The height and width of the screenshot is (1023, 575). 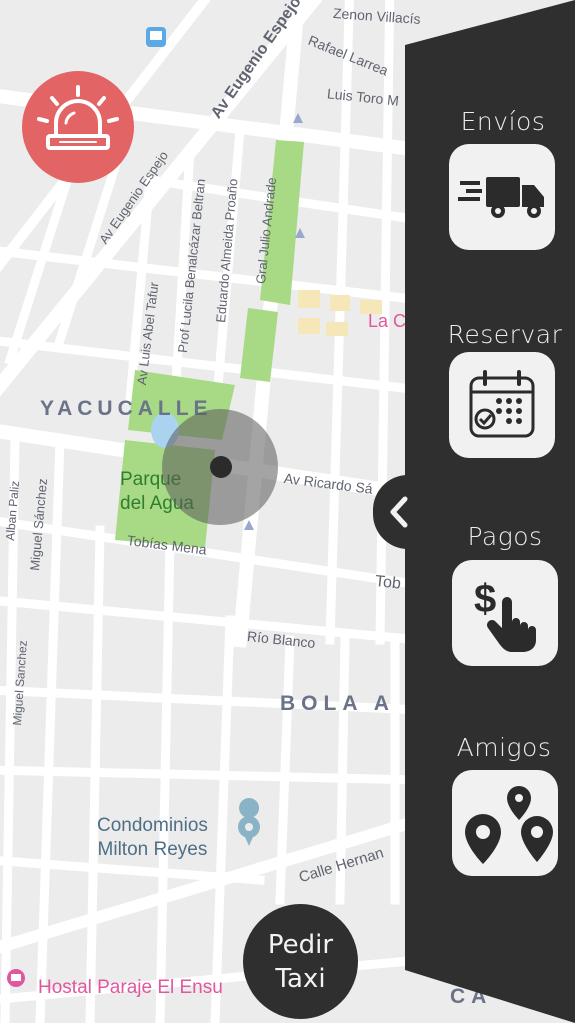 I want to click on condo-label-line1: Condominios, so click(x=152, y=825).